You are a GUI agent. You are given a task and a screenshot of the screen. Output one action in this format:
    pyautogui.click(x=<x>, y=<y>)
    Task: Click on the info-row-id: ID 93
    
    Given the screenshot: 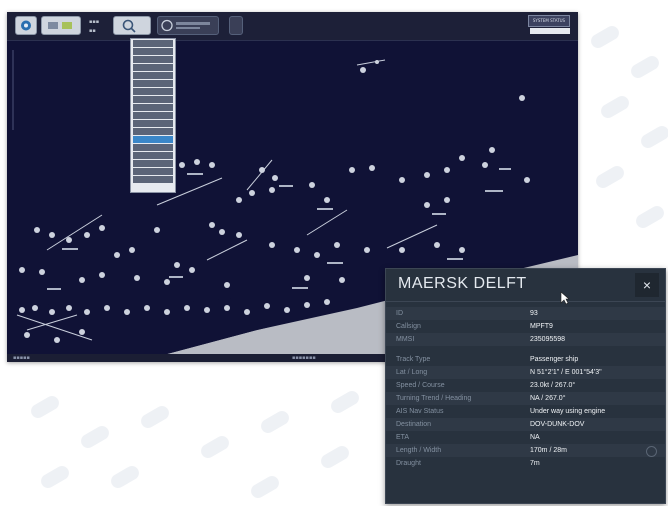 What is the action you would take?
    pyautogui.click(x=525, y=313)
    